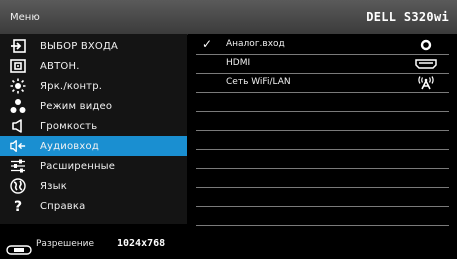 Image resolution: width=457 pixels, height=259 pixels. What do you see at coordinates (18, 166) in the screenshot?
I see `advanced-settings-icon` at bounding box center [18, 166].